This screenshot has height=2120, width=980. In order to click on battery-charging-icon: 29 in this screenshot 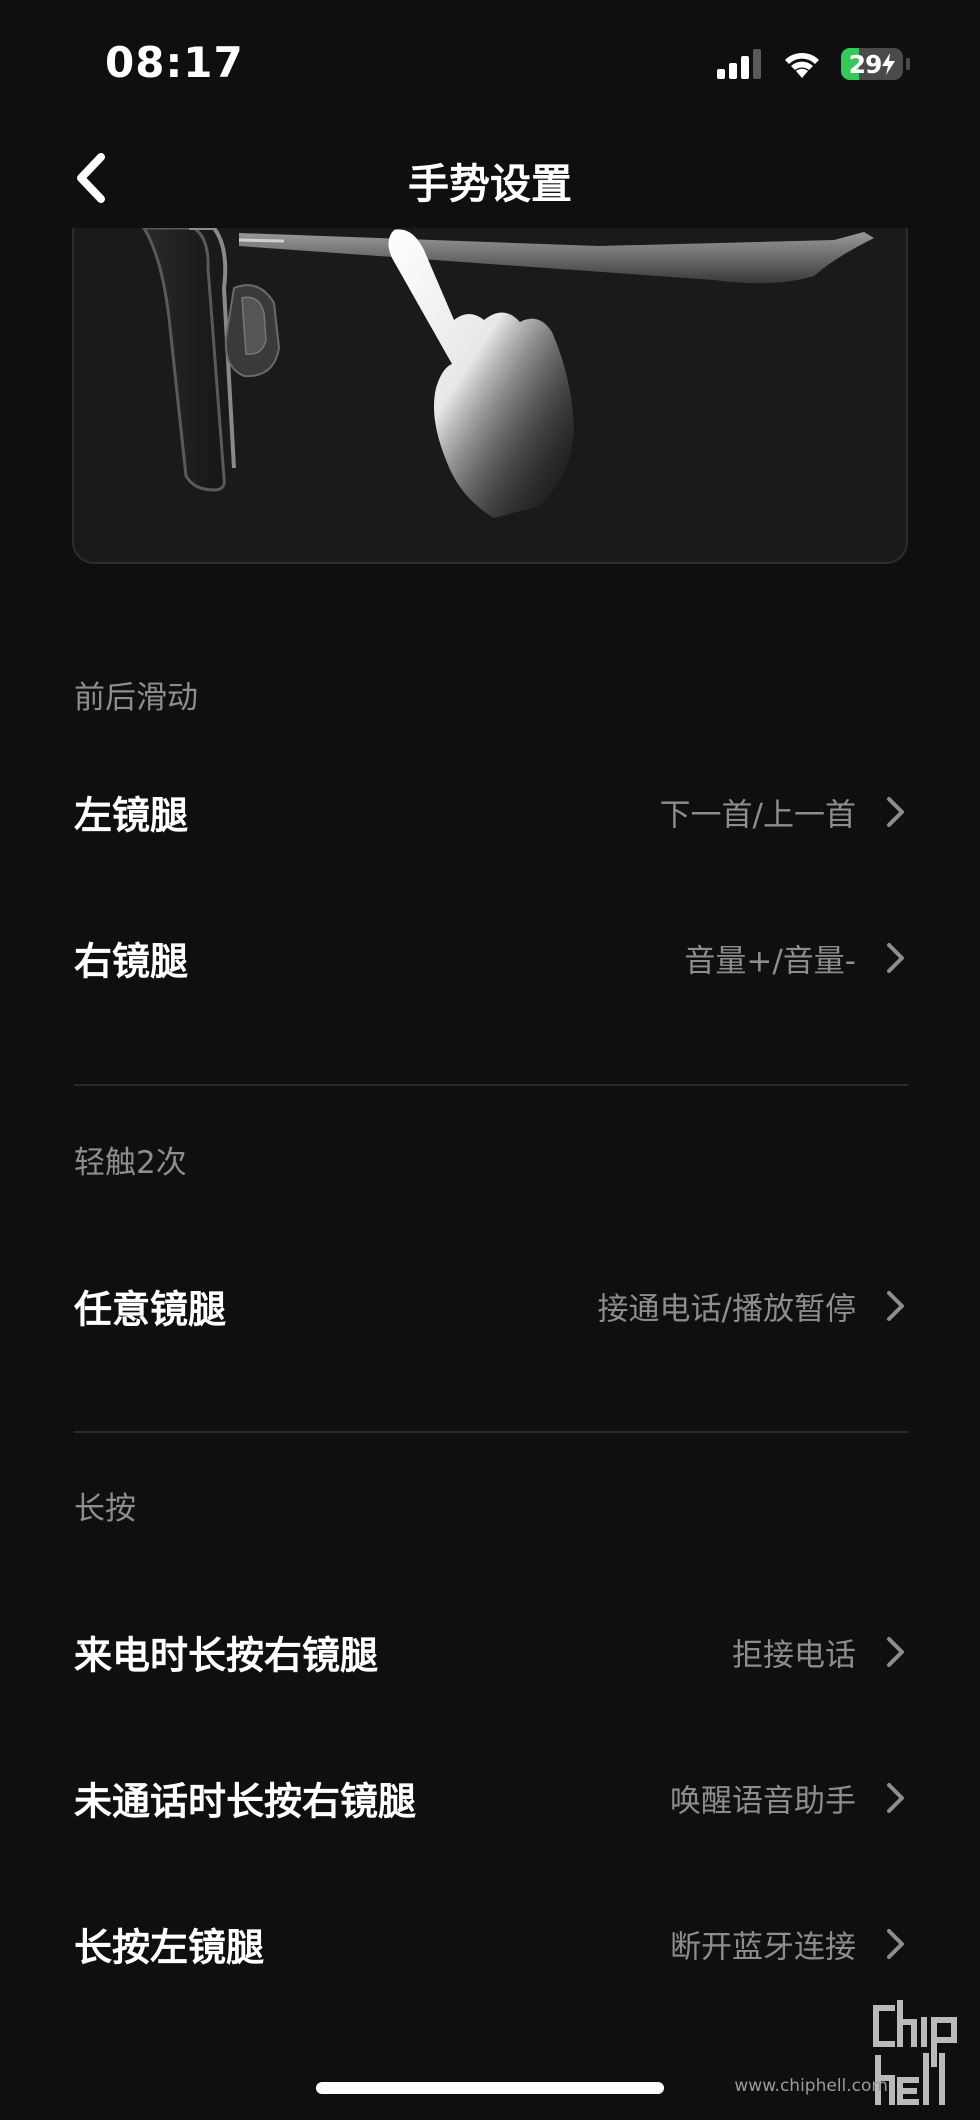, I will do `click(872, 64)`.